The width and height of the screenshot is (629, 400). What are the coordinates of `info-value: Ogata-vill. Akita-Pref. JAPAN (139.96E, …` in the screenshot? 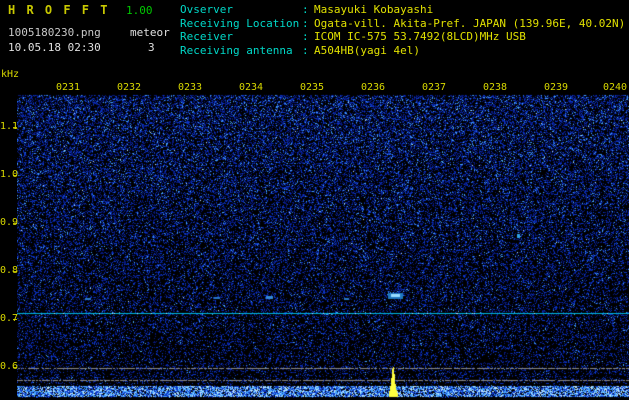 It's located at (470, 23).